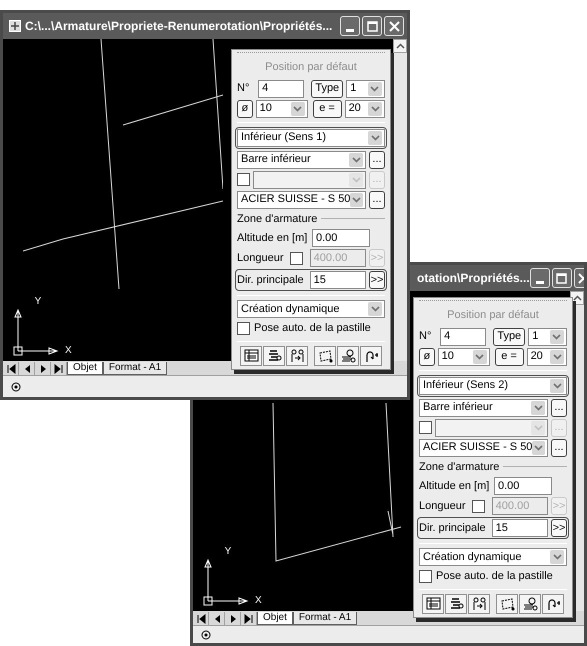 Image resolution: width=587 pixels, height=646 pixels. Describe the element at coordinates (493, 385) in the screenshot. I see `dropdown: Inférieur (Sens 2)` at that location.